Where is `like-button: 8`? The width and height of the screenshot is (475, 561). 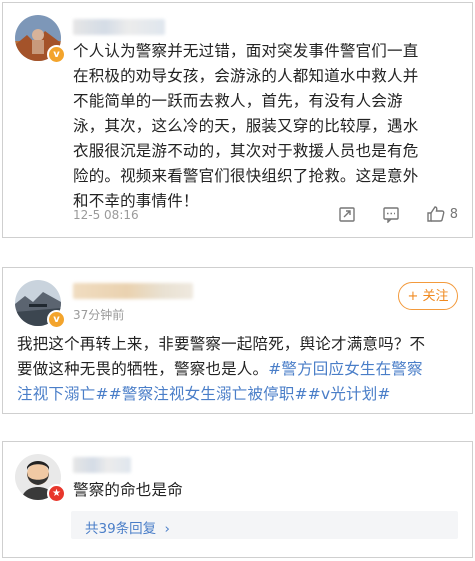 like-button: 8 is located at coordinates (442, 214).